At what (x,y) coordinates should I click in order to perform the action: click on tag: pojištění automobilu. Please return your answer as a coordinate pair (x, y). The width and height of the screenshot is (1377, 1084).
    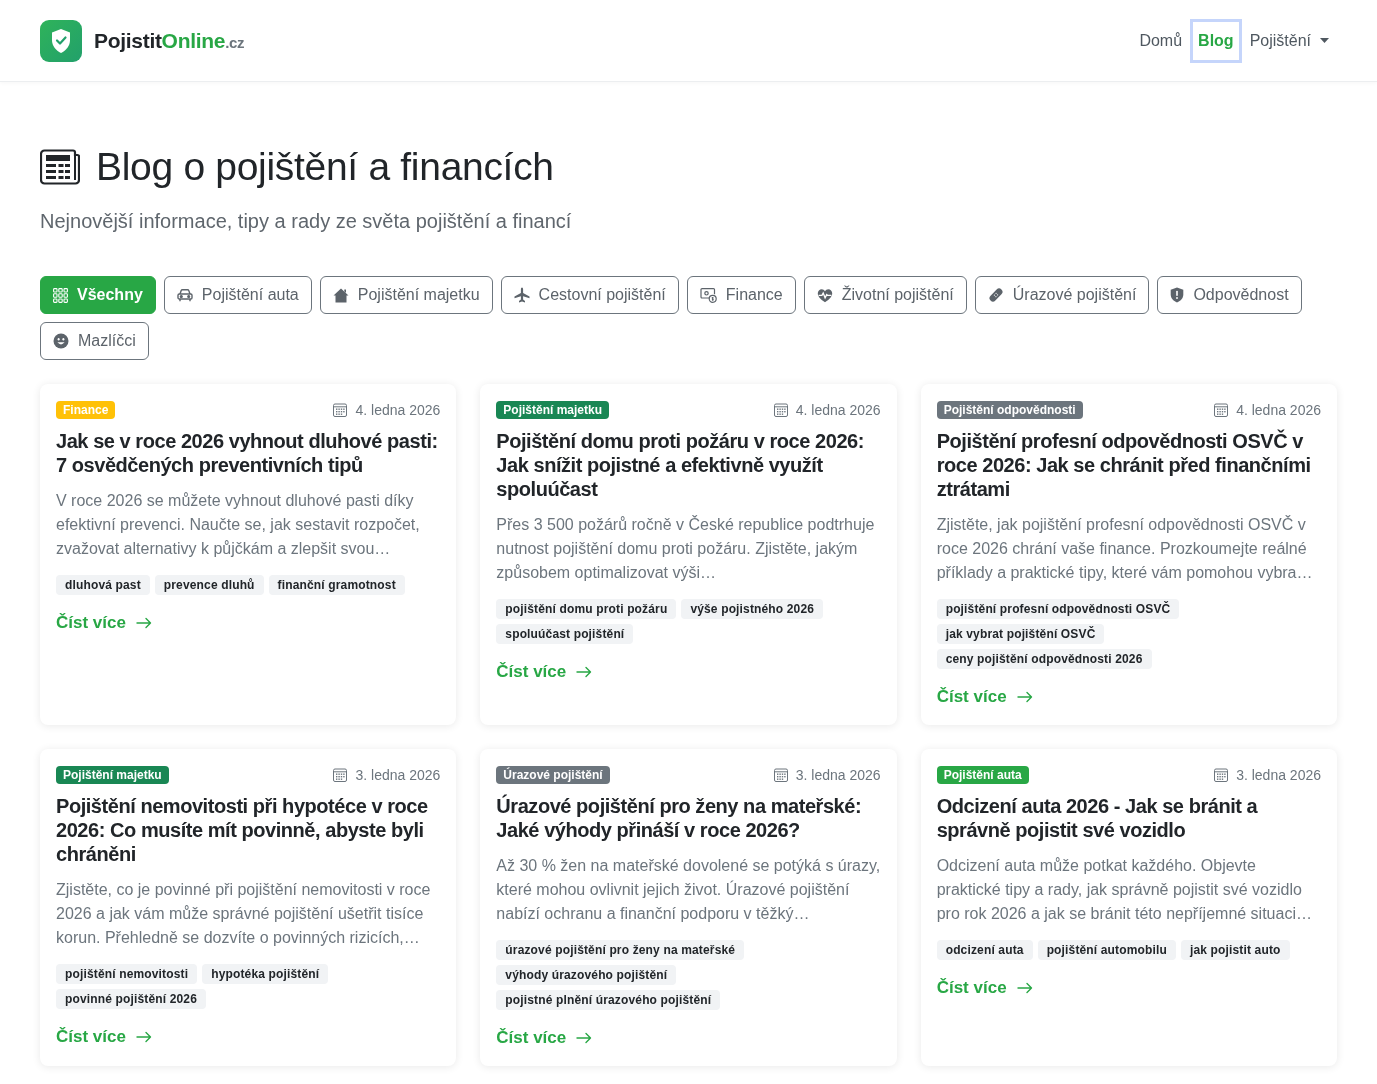
    Looking at the image, I should click on (1106, 950).